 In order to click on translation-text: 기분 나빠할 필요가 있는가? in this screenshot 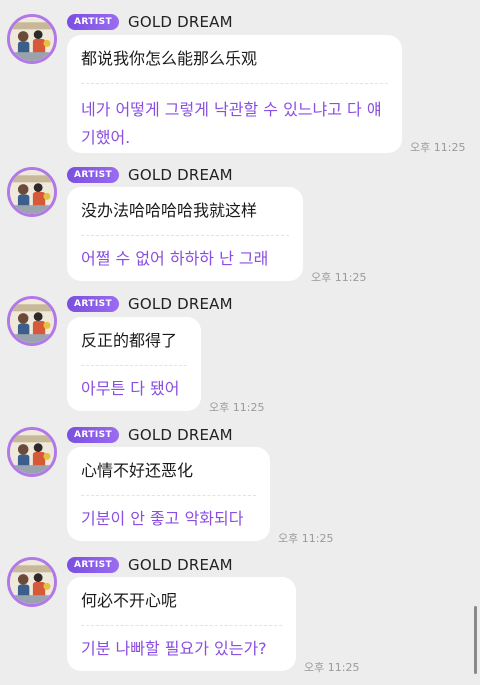, I will do `click(174, 648)`.